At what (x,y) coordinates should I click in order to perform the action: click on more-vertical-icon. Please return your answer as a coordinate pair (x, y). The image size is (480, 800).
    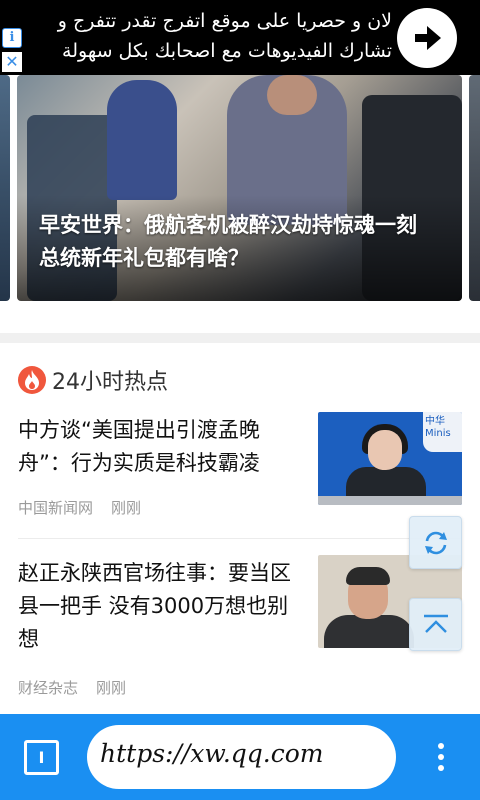
    Looking at the image, I should click on (441, 757).